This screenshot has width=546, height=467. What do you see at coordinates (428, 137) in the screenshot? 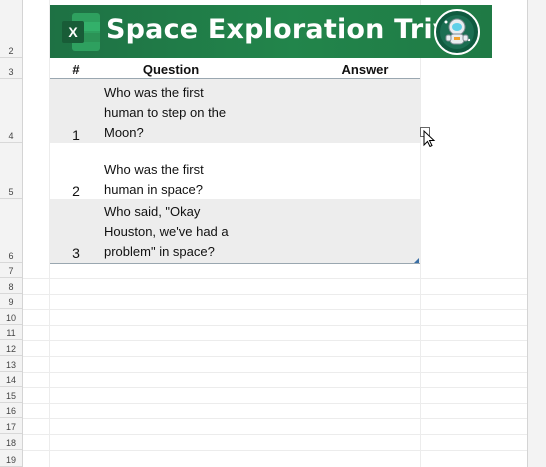
I see `mouse-pointer-icon` at bounding box center [428, 137].